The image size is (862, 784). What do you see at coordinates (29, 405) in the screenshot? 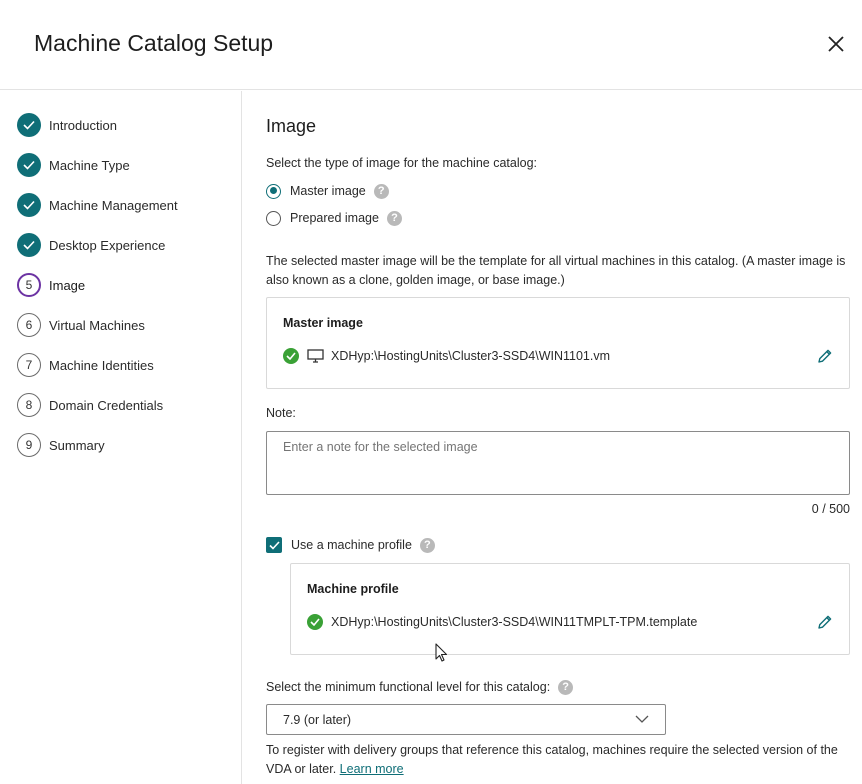
I see `step-number: 8` at bounding box center [29, 405].